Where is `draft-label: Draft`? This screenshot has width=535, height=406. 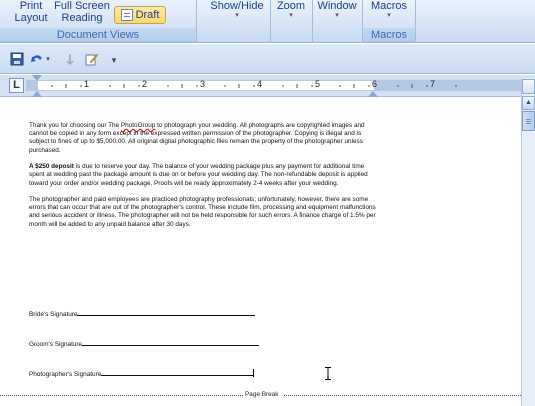 draft-label: Draft is located at coordinates (147, 15).